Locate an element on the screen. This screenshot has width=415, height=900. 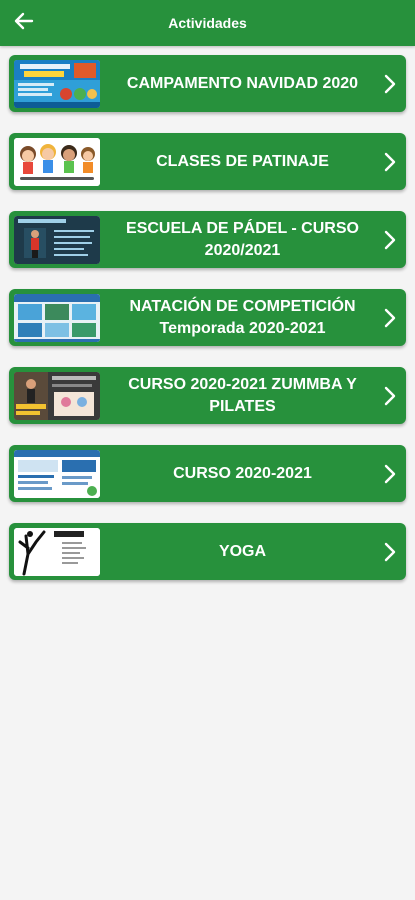
page-title: Actividades is located at coordinates (207, 23).